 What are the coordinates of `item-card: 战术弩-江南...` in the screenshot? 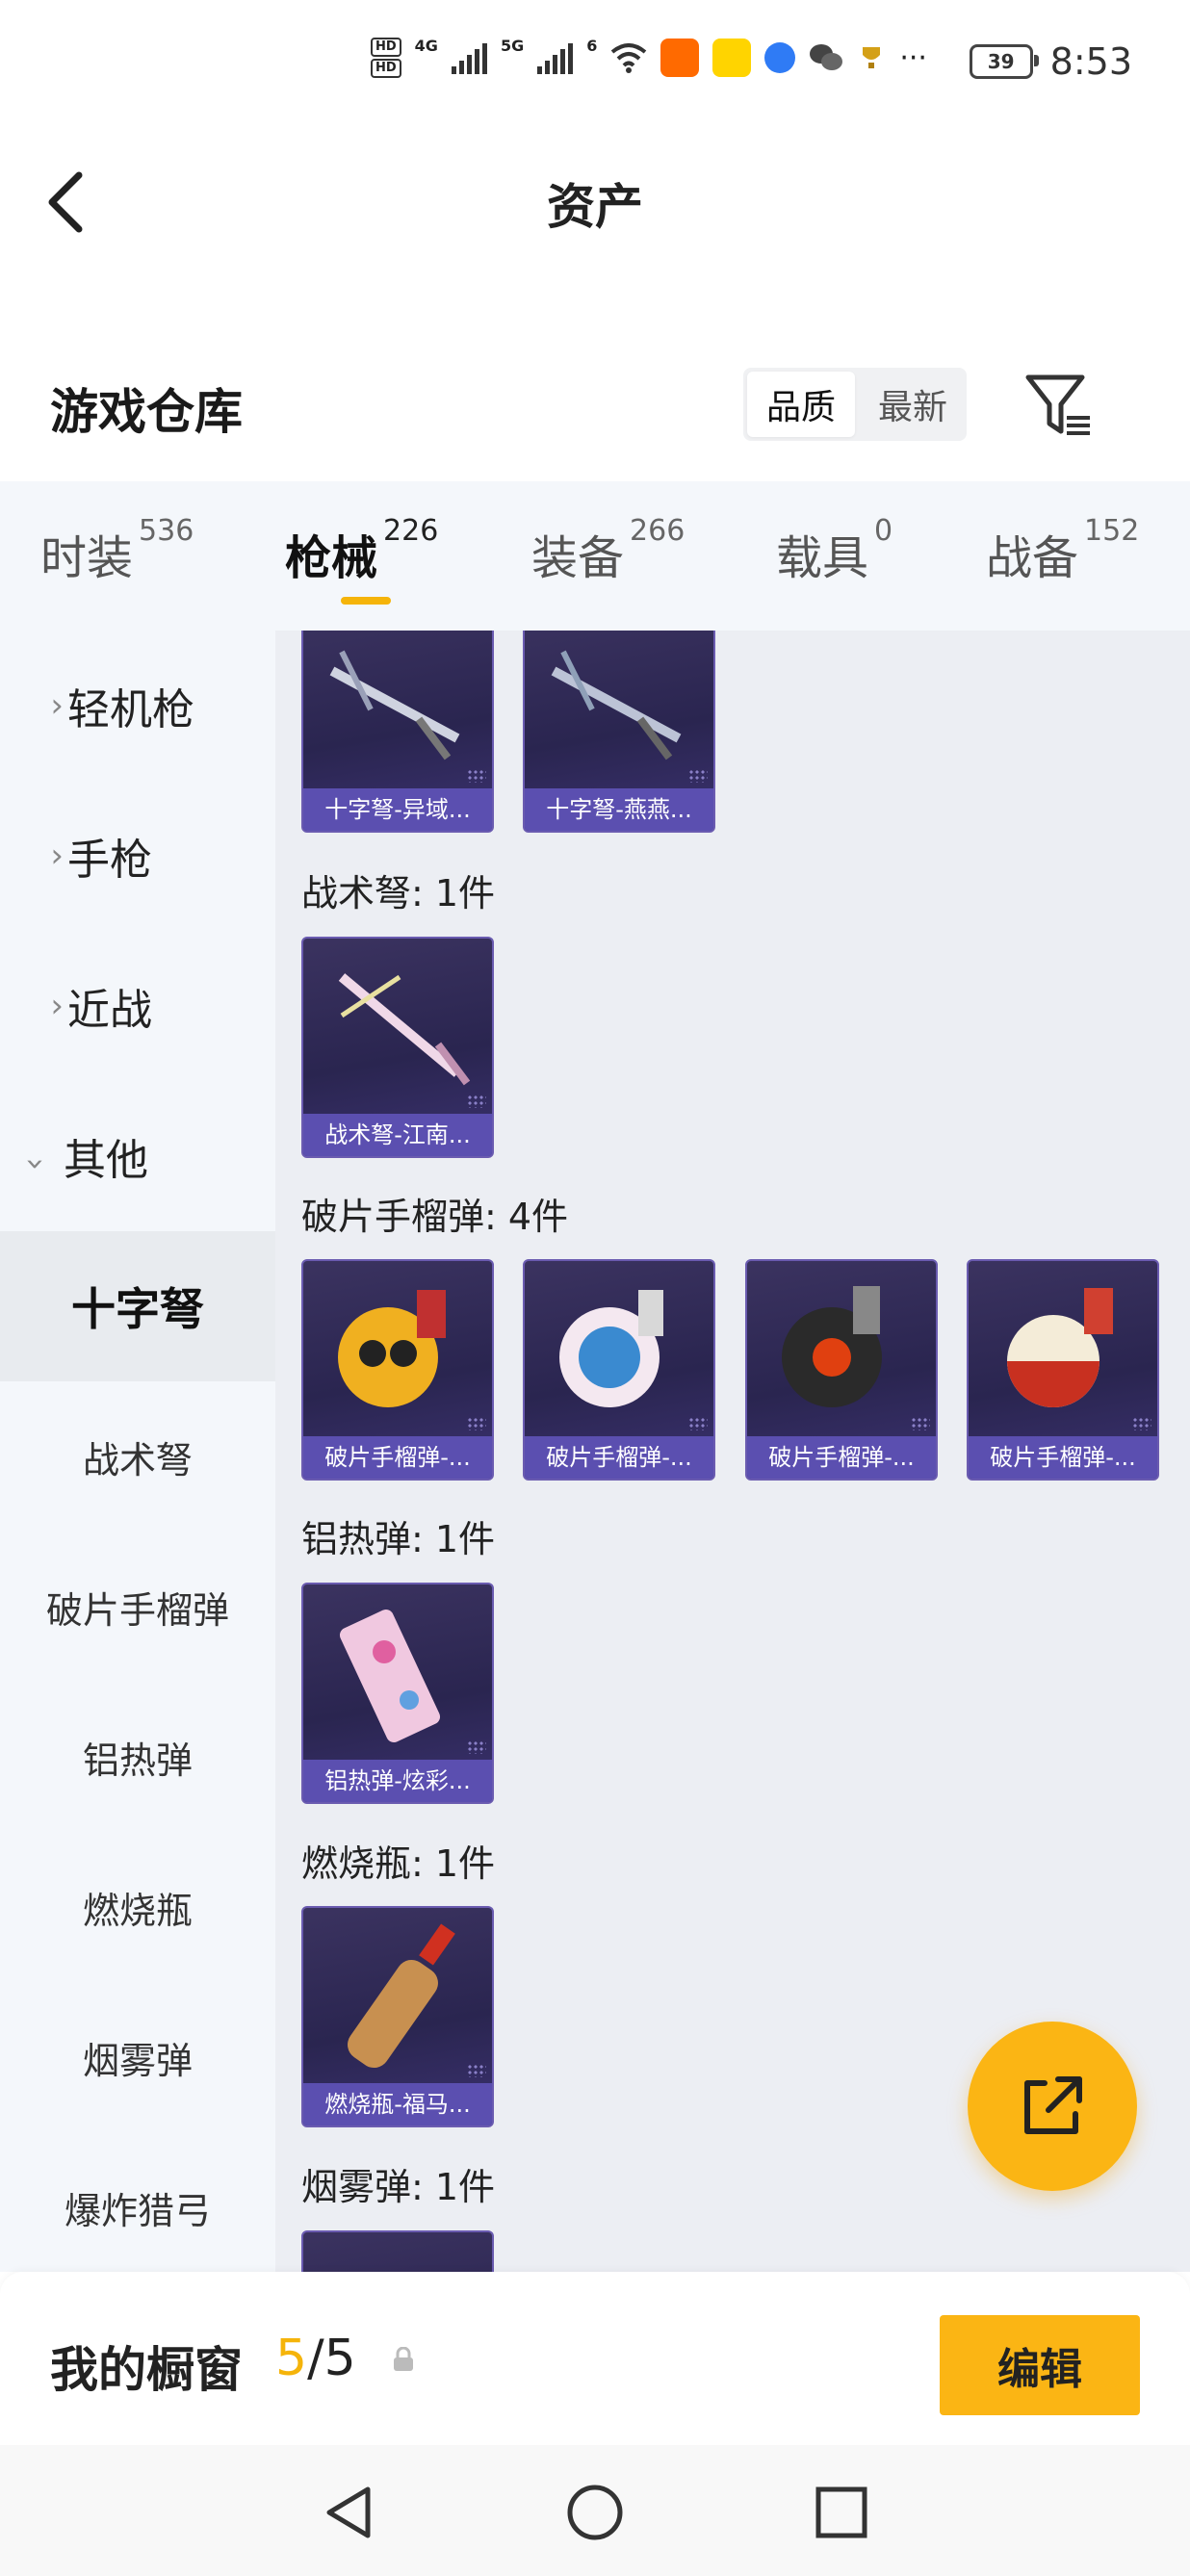 It's located at (398, 1047).